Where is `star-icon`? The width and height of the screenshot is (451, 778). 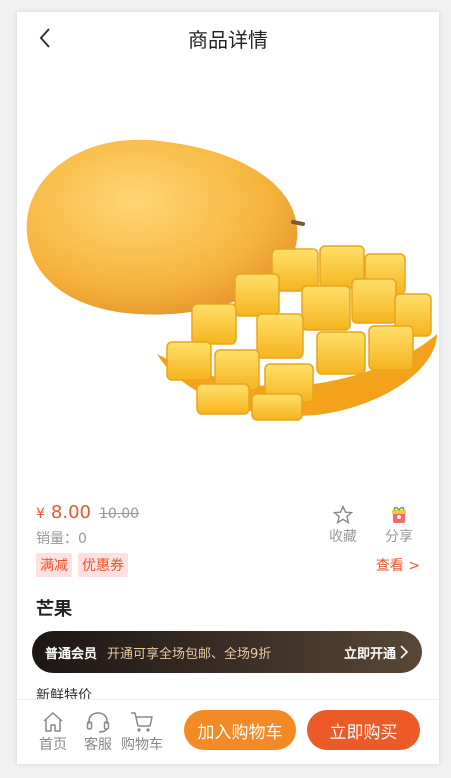 star-icon is located at coordinates (343, 515).